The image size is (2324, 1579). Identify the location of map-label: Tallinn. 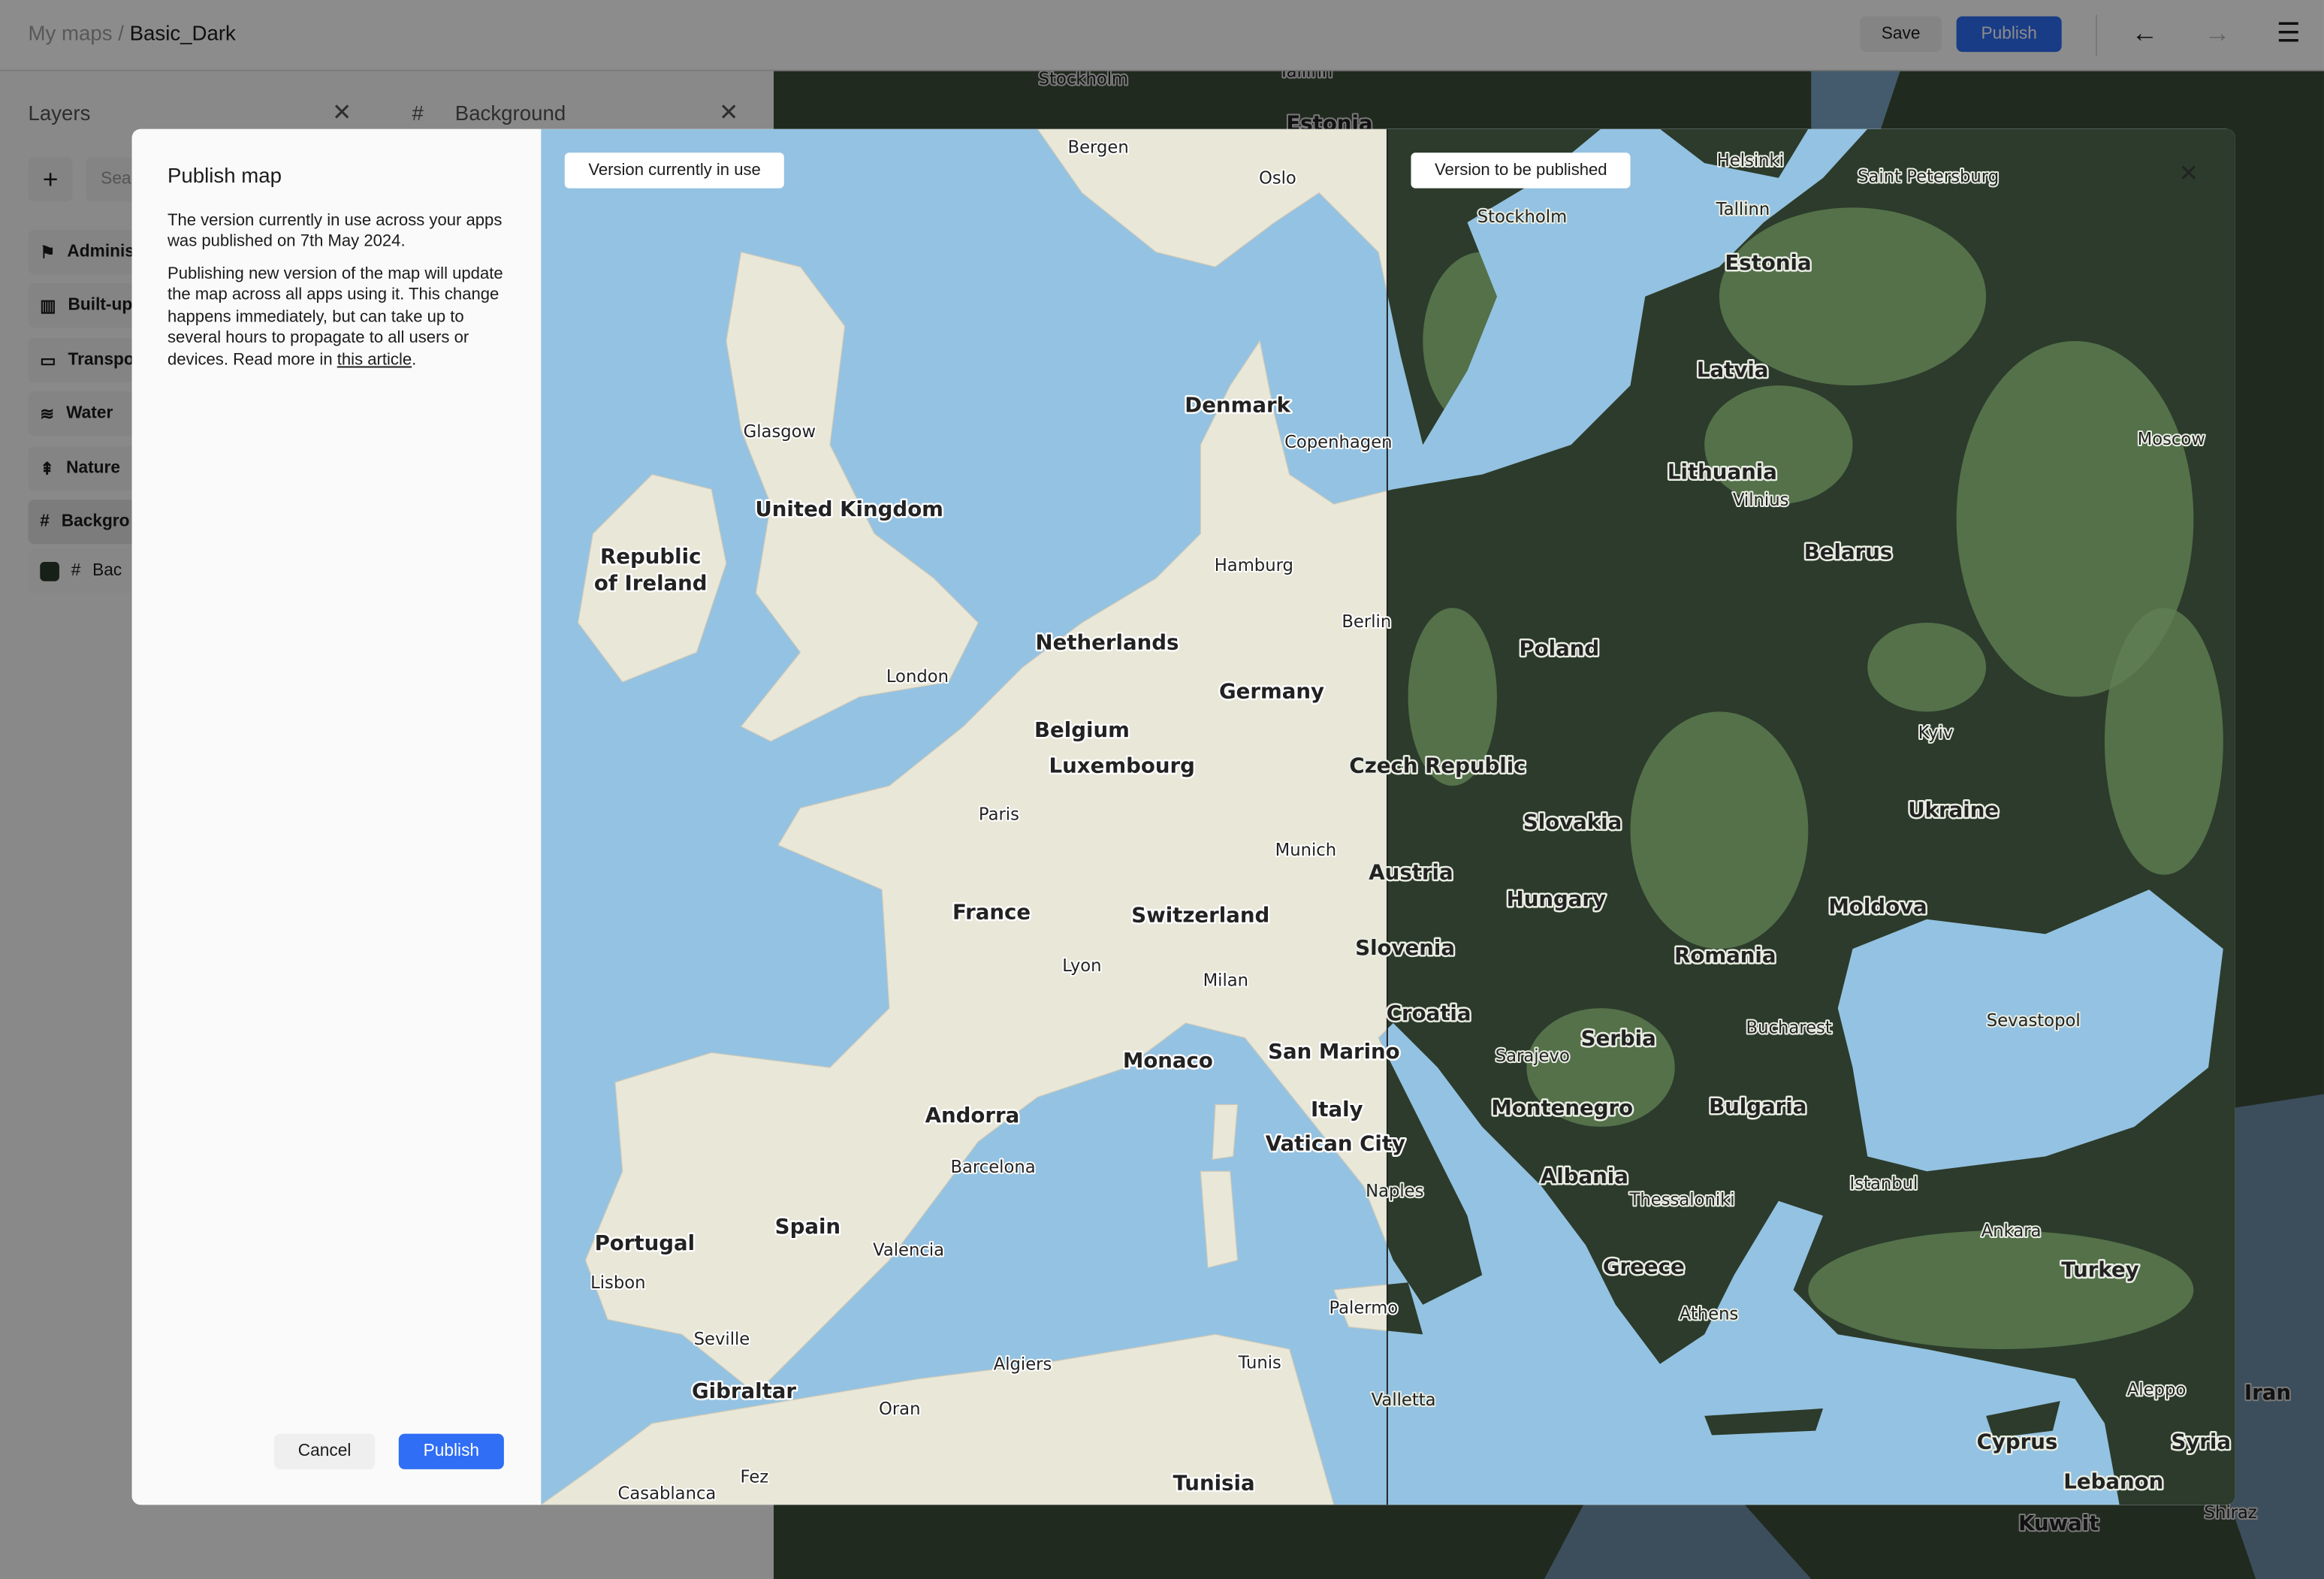
(1743, 210).